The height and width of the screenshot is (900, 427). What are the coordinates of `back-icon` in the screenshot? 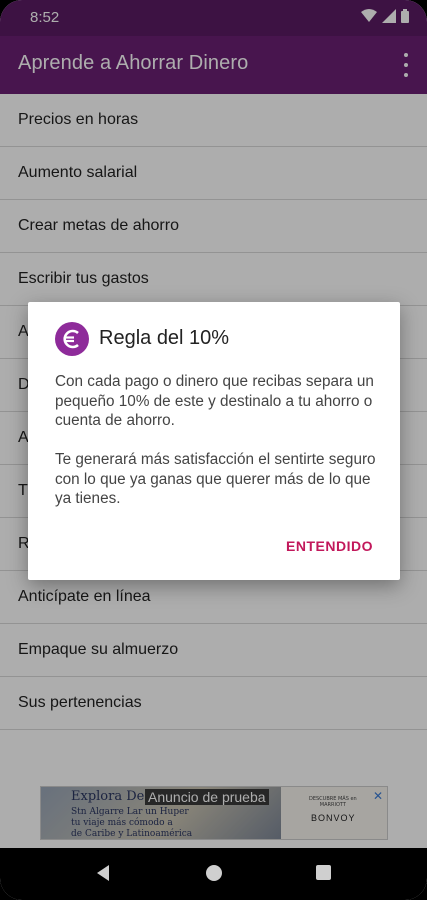 It's located at (103, 873).